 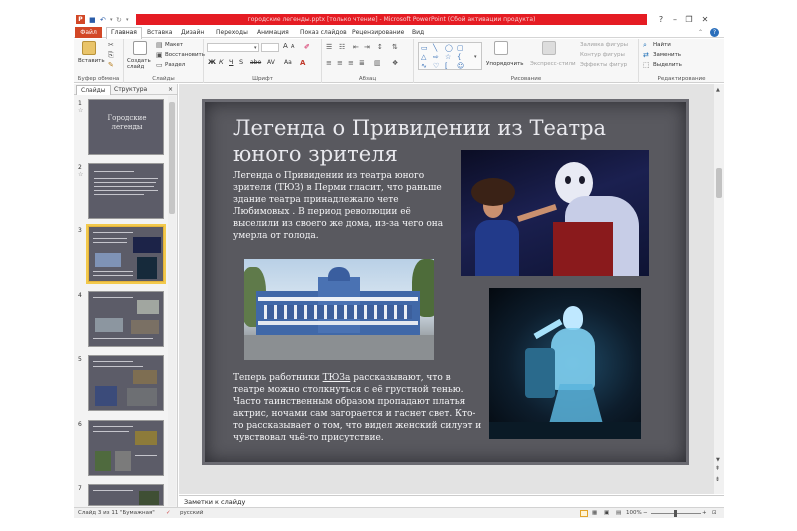 I want to click on reset-icon: ▣, so click(x=159, y=55).